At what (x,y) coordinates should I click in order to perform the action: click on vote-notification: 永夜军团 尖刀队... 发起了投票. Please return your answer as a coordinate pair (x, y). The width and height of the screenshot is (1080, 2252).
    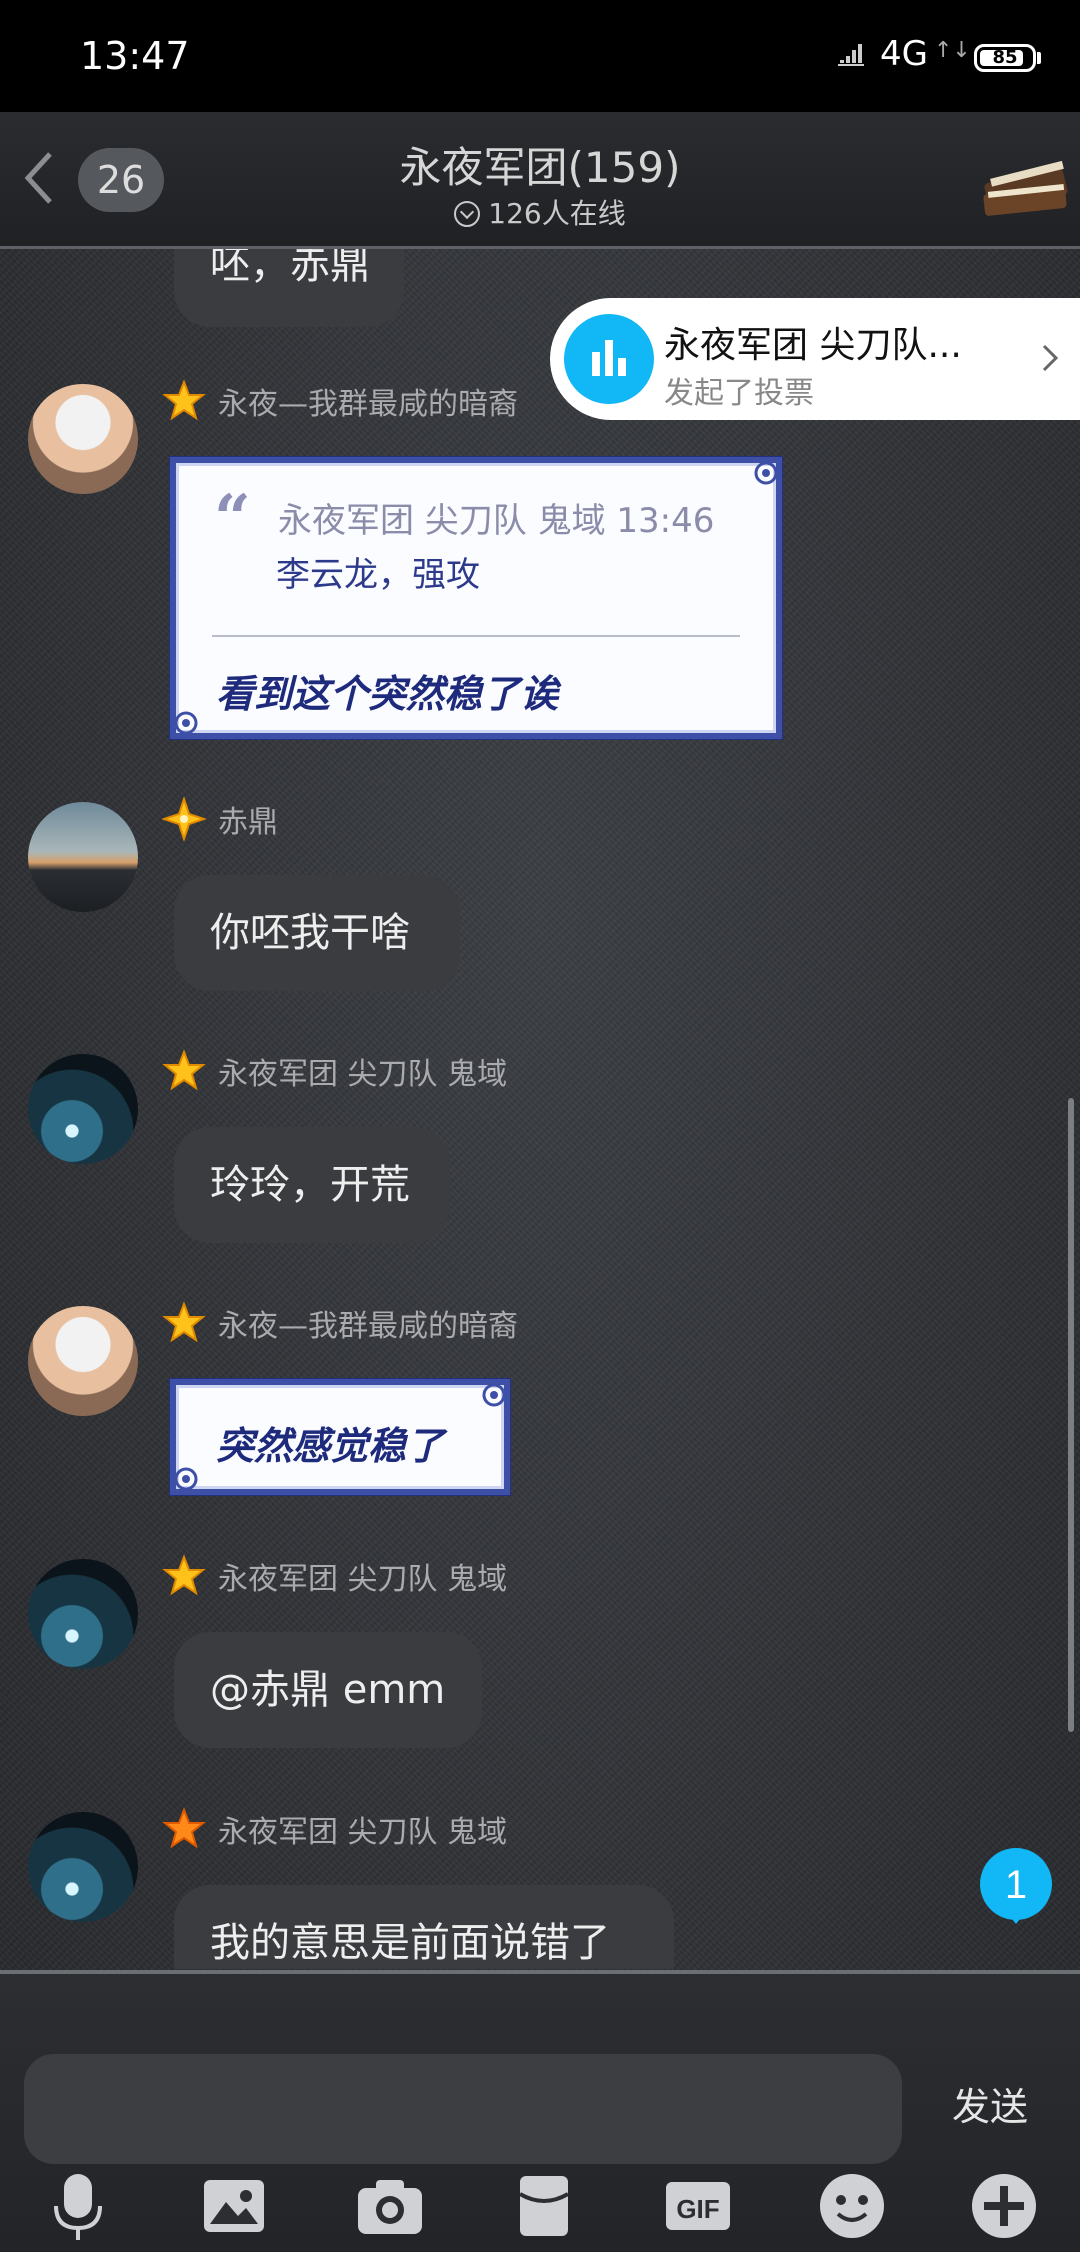
    Looking at the image, I should click on (815, 359).